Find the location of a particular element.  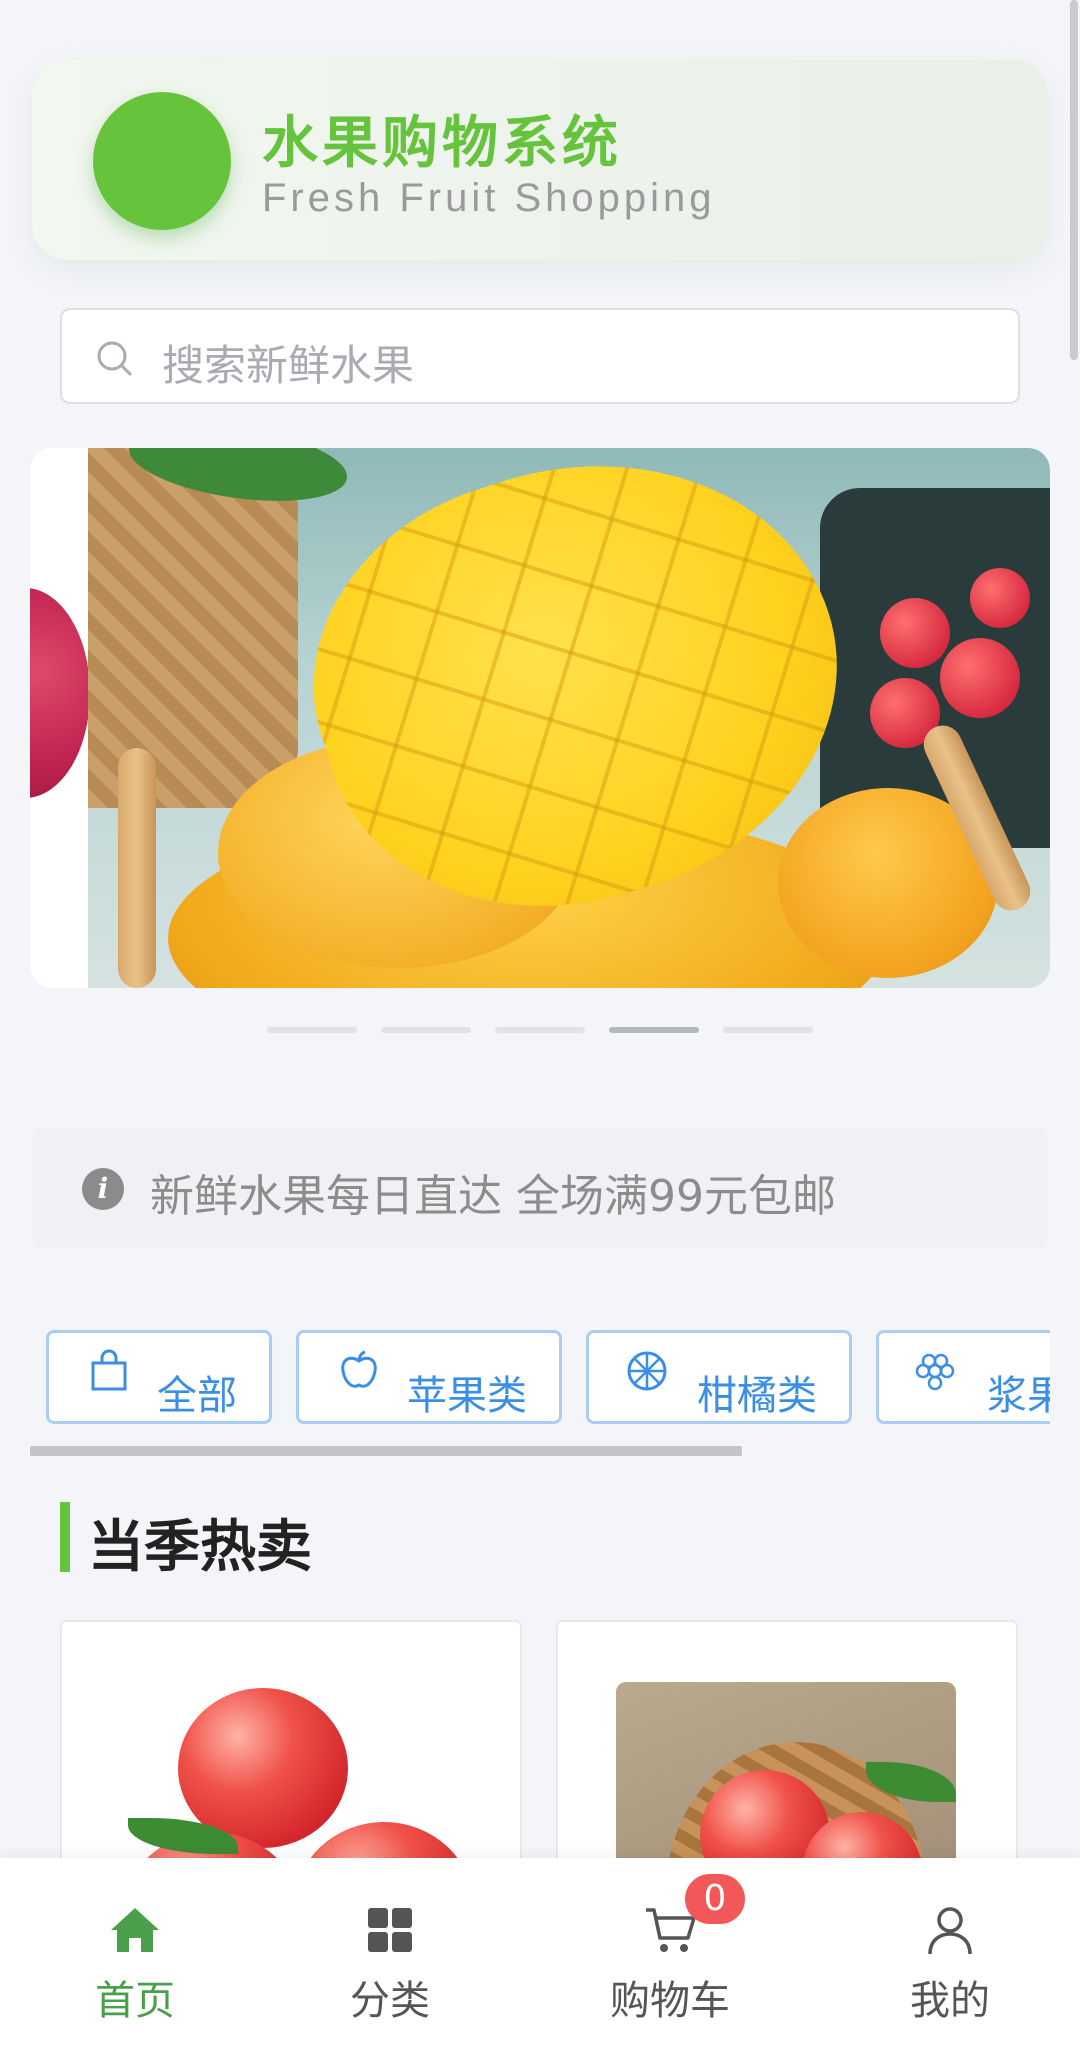

category-citrus-button: 柑橘类 is located at coordinates (719, 1377).